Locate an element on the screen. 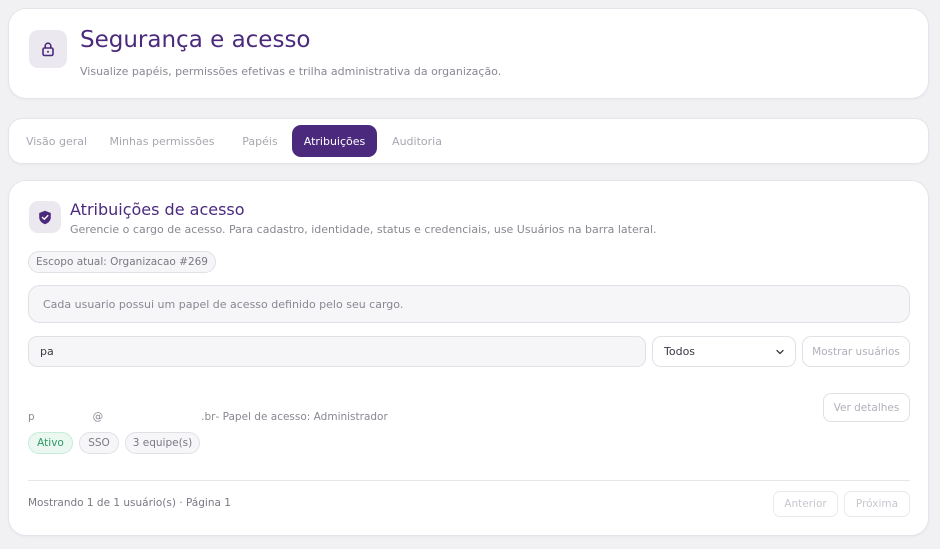 The width and height of the screenshot is (940, 549). tab-atribuicoes: Atribuições is located at coordinates (334, 141).